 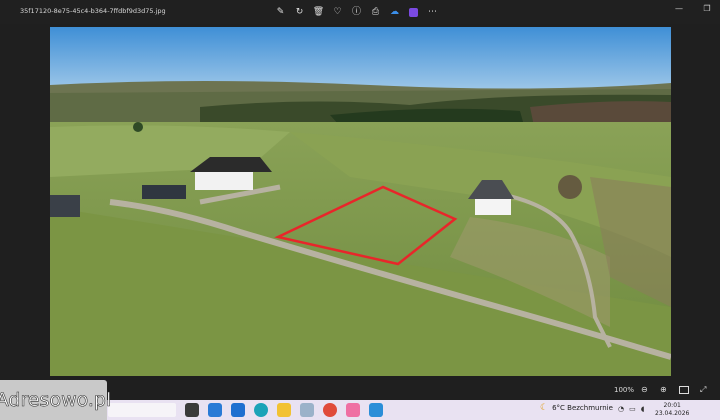 What do you see at coordinates (261, 410) in the screenshot?
I see `edge-icon` at bounding box center [261, 410].